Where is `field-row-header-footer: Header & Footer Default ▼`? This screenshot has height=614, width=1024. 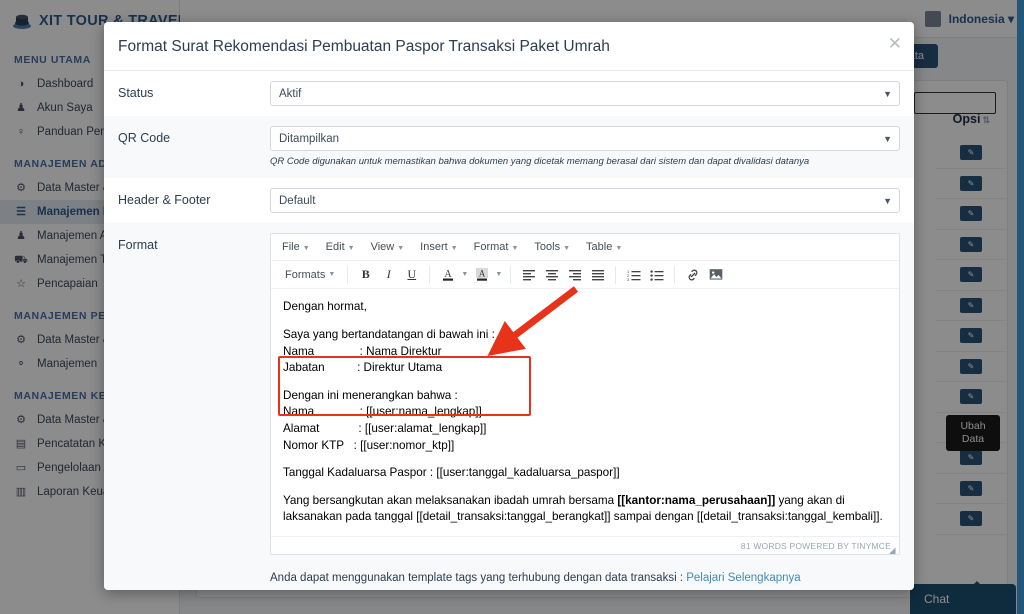
field-row-header-footer: Header & Footer Default ▼ is located at coordinates (509, 200).